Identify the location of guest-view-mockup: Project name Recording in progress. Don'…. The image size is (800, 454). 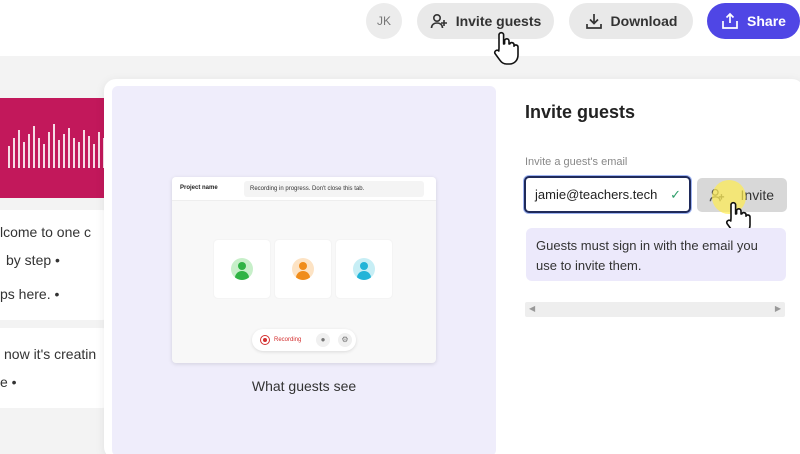
(304, 270).